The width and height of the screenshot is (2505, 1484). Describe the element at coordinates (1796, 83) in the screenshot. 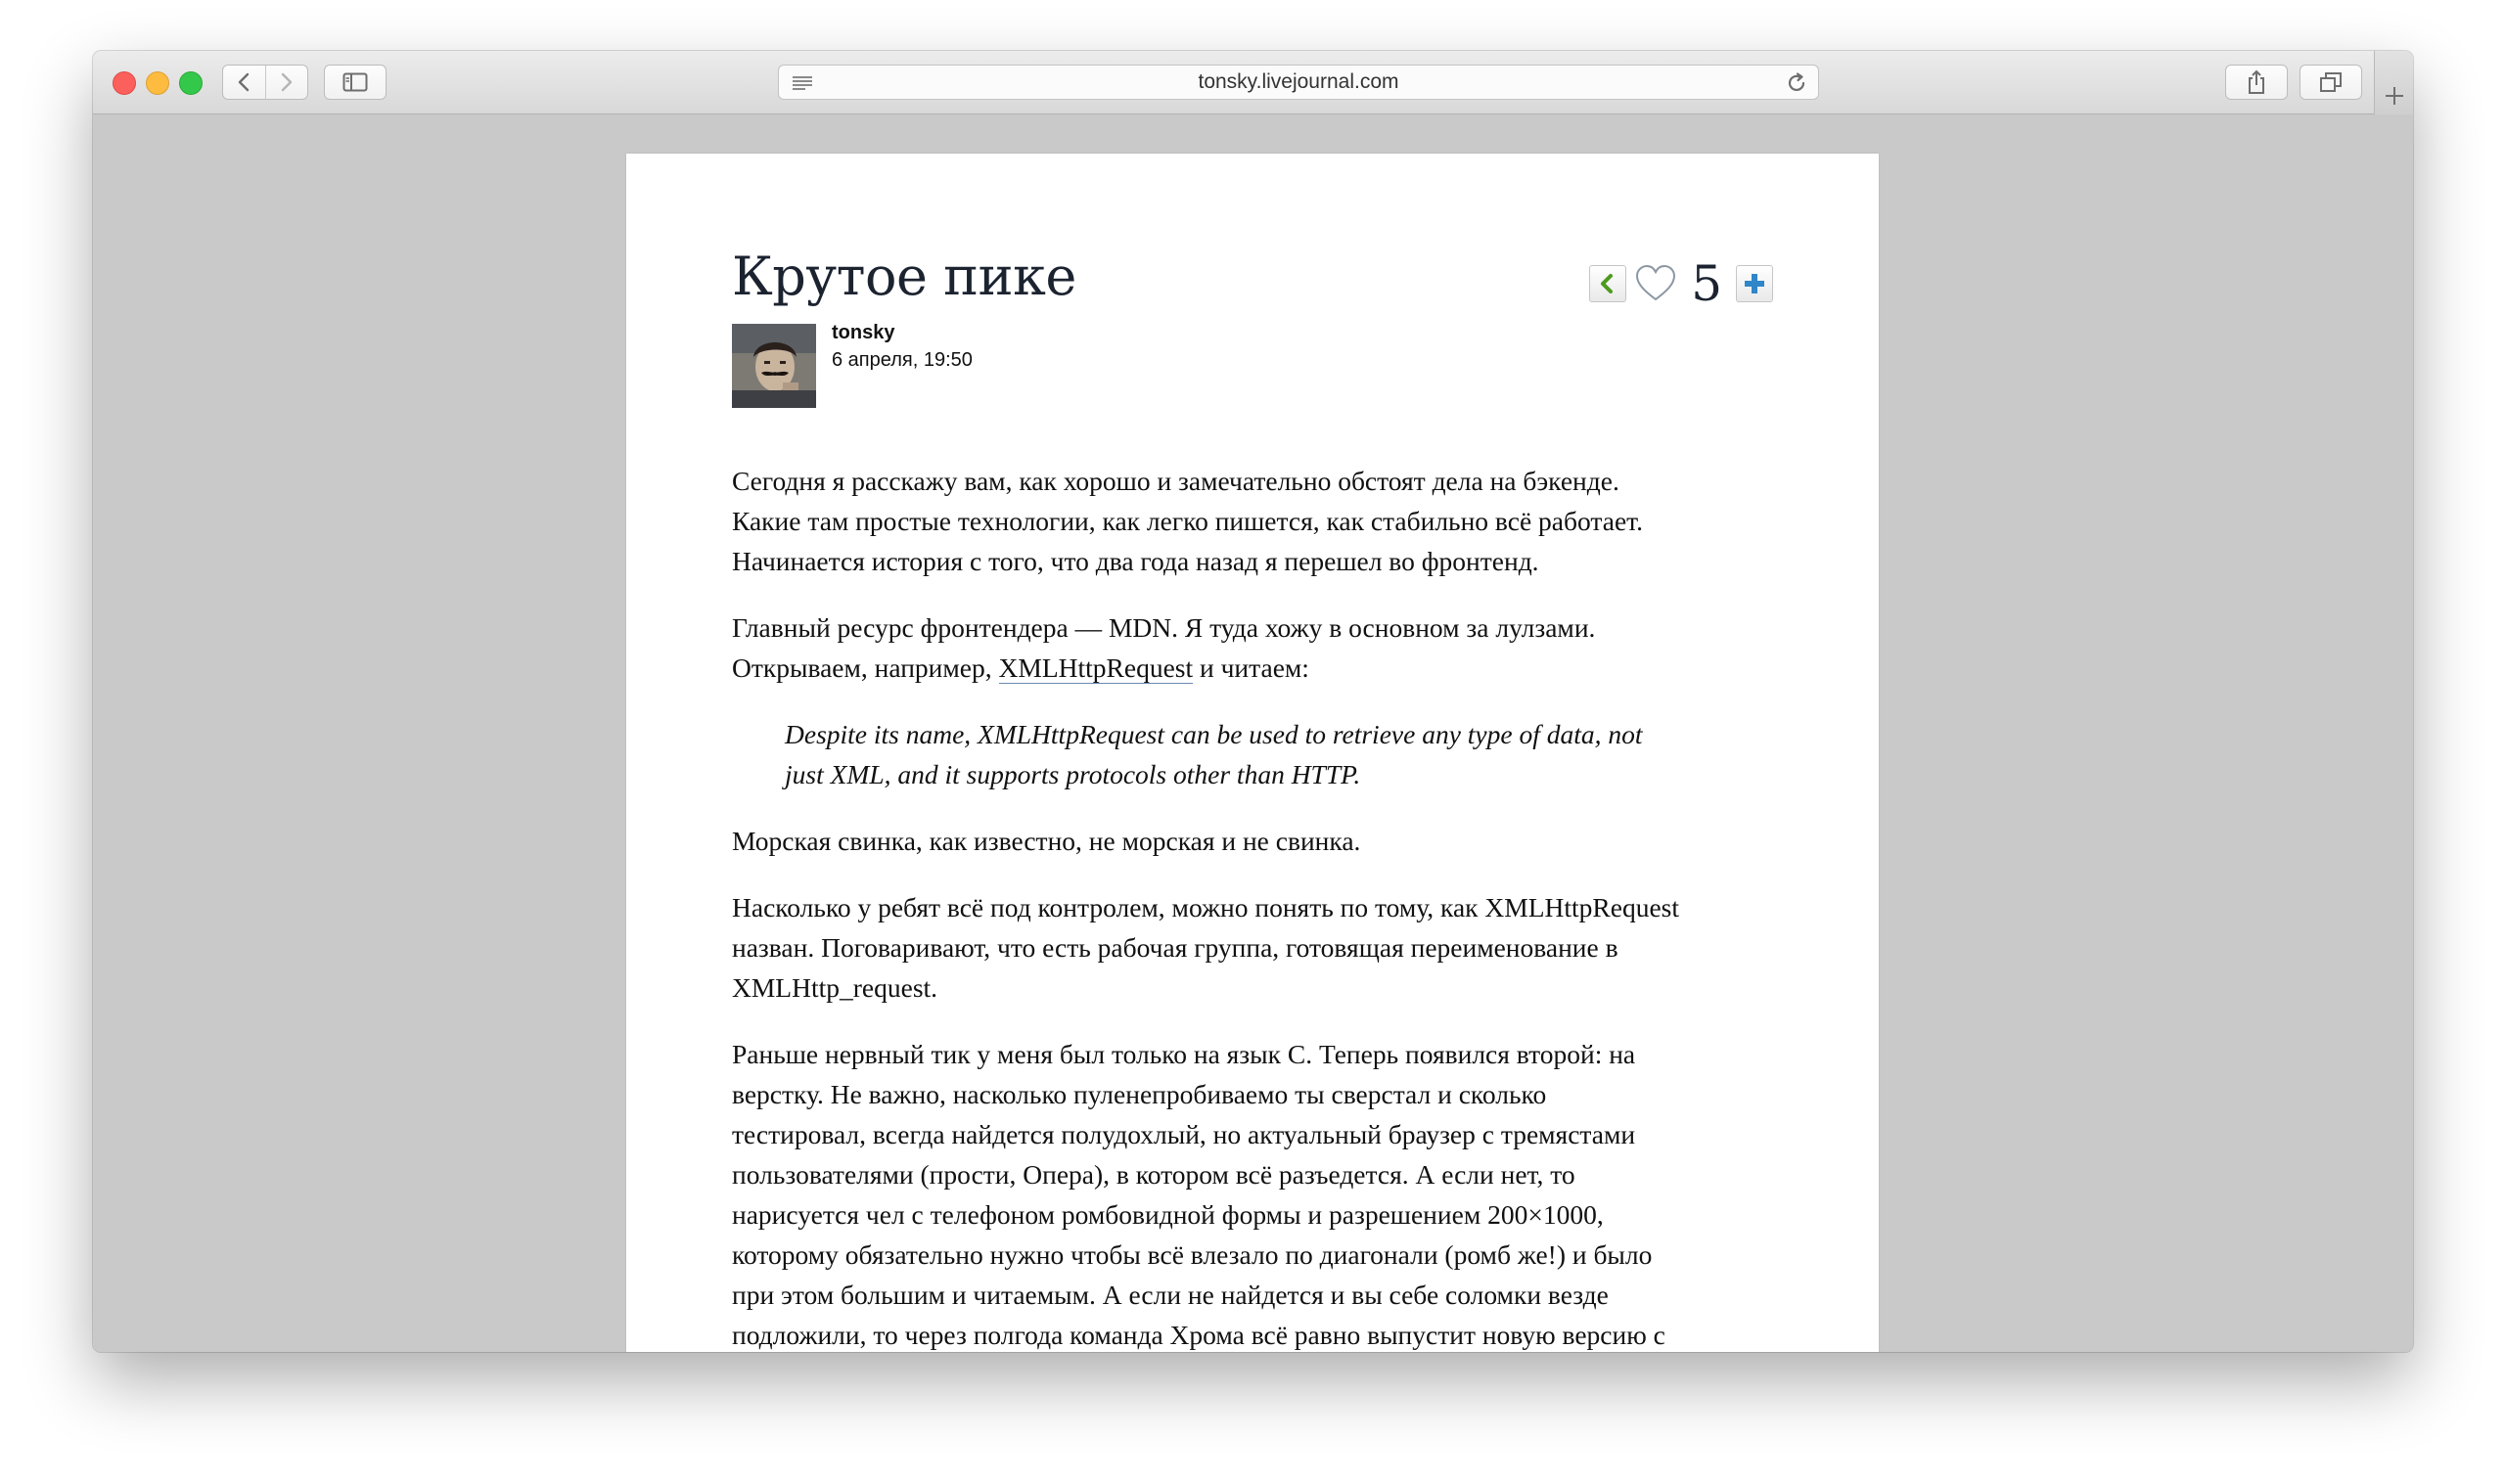

I see `reload-icon` at that location.